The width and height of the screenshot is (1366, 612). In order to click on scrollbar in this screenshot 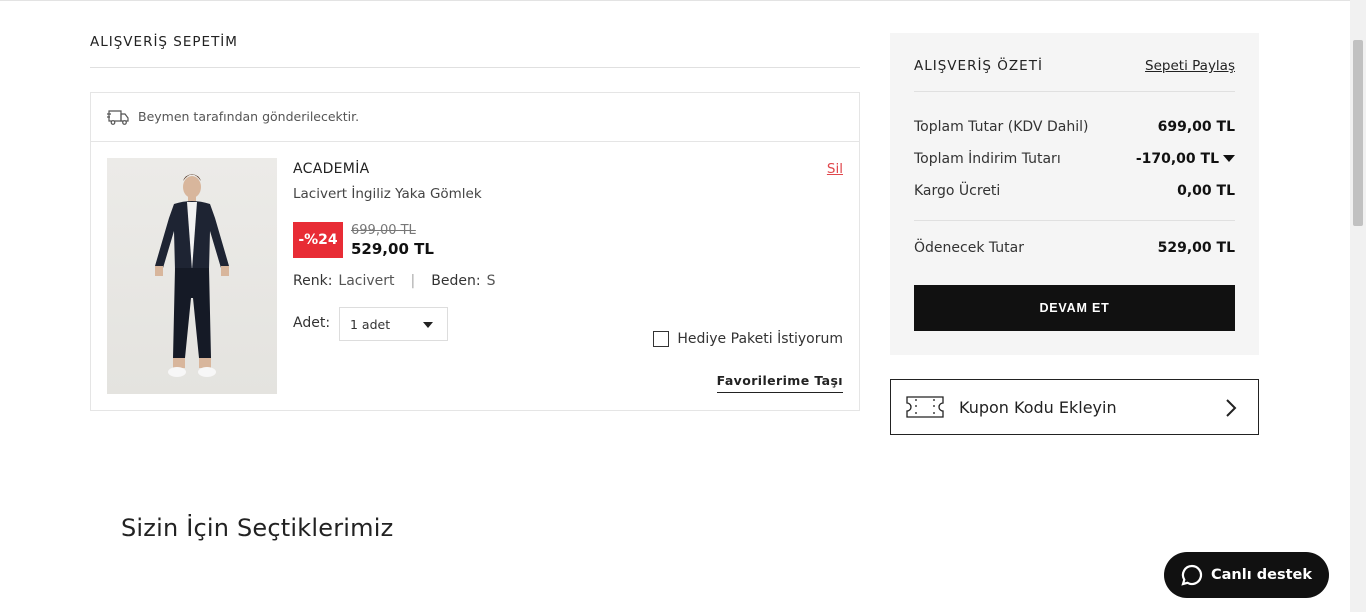, I will do `click(1358, 306)`.